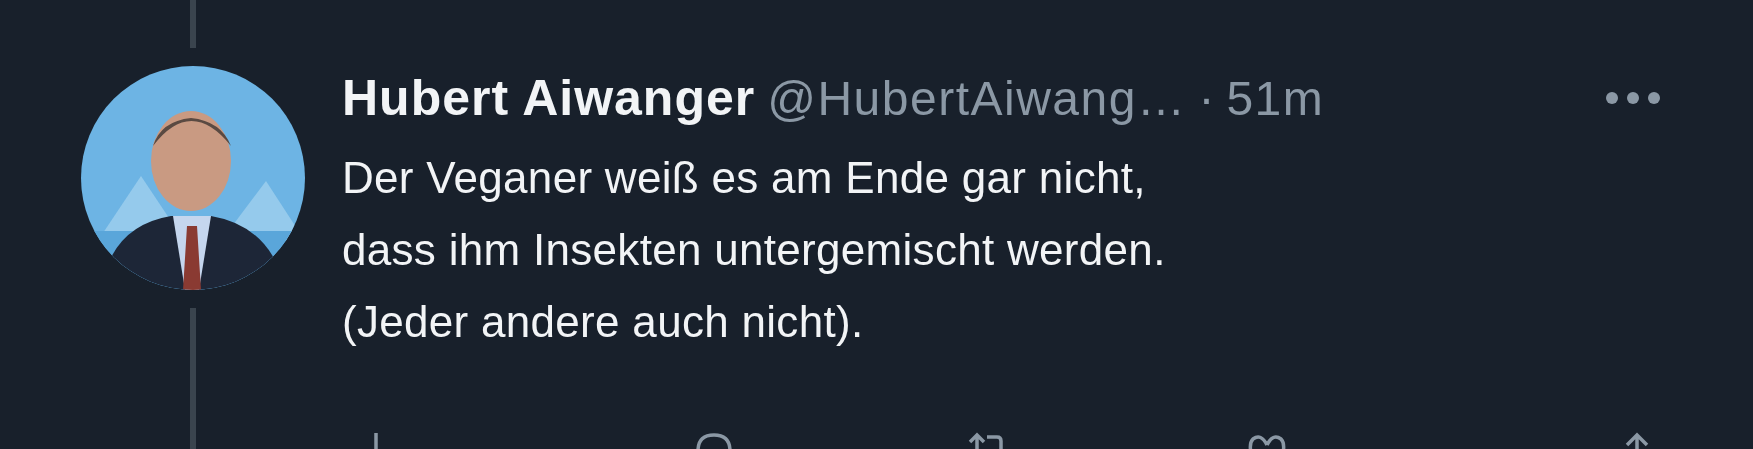 Image resolution: width=1753 pixels, height=449 pixels. What do you see at coordinates (1275, 98) in the screenshot?
I see `post-time: 51m` at bounding box center [1275, 98].